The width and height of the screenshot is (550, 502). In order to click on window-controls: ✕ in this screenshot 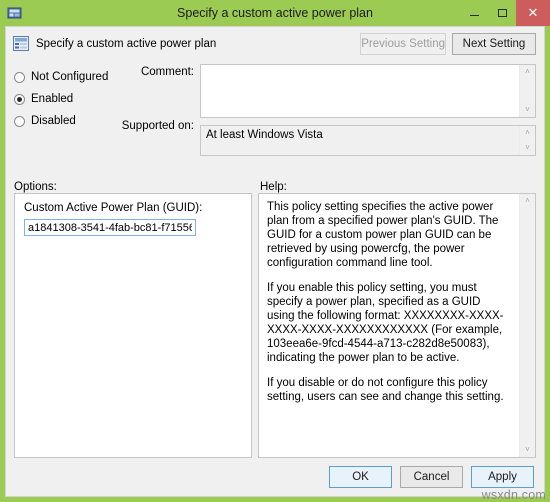, I will do `click(505, 13)`.